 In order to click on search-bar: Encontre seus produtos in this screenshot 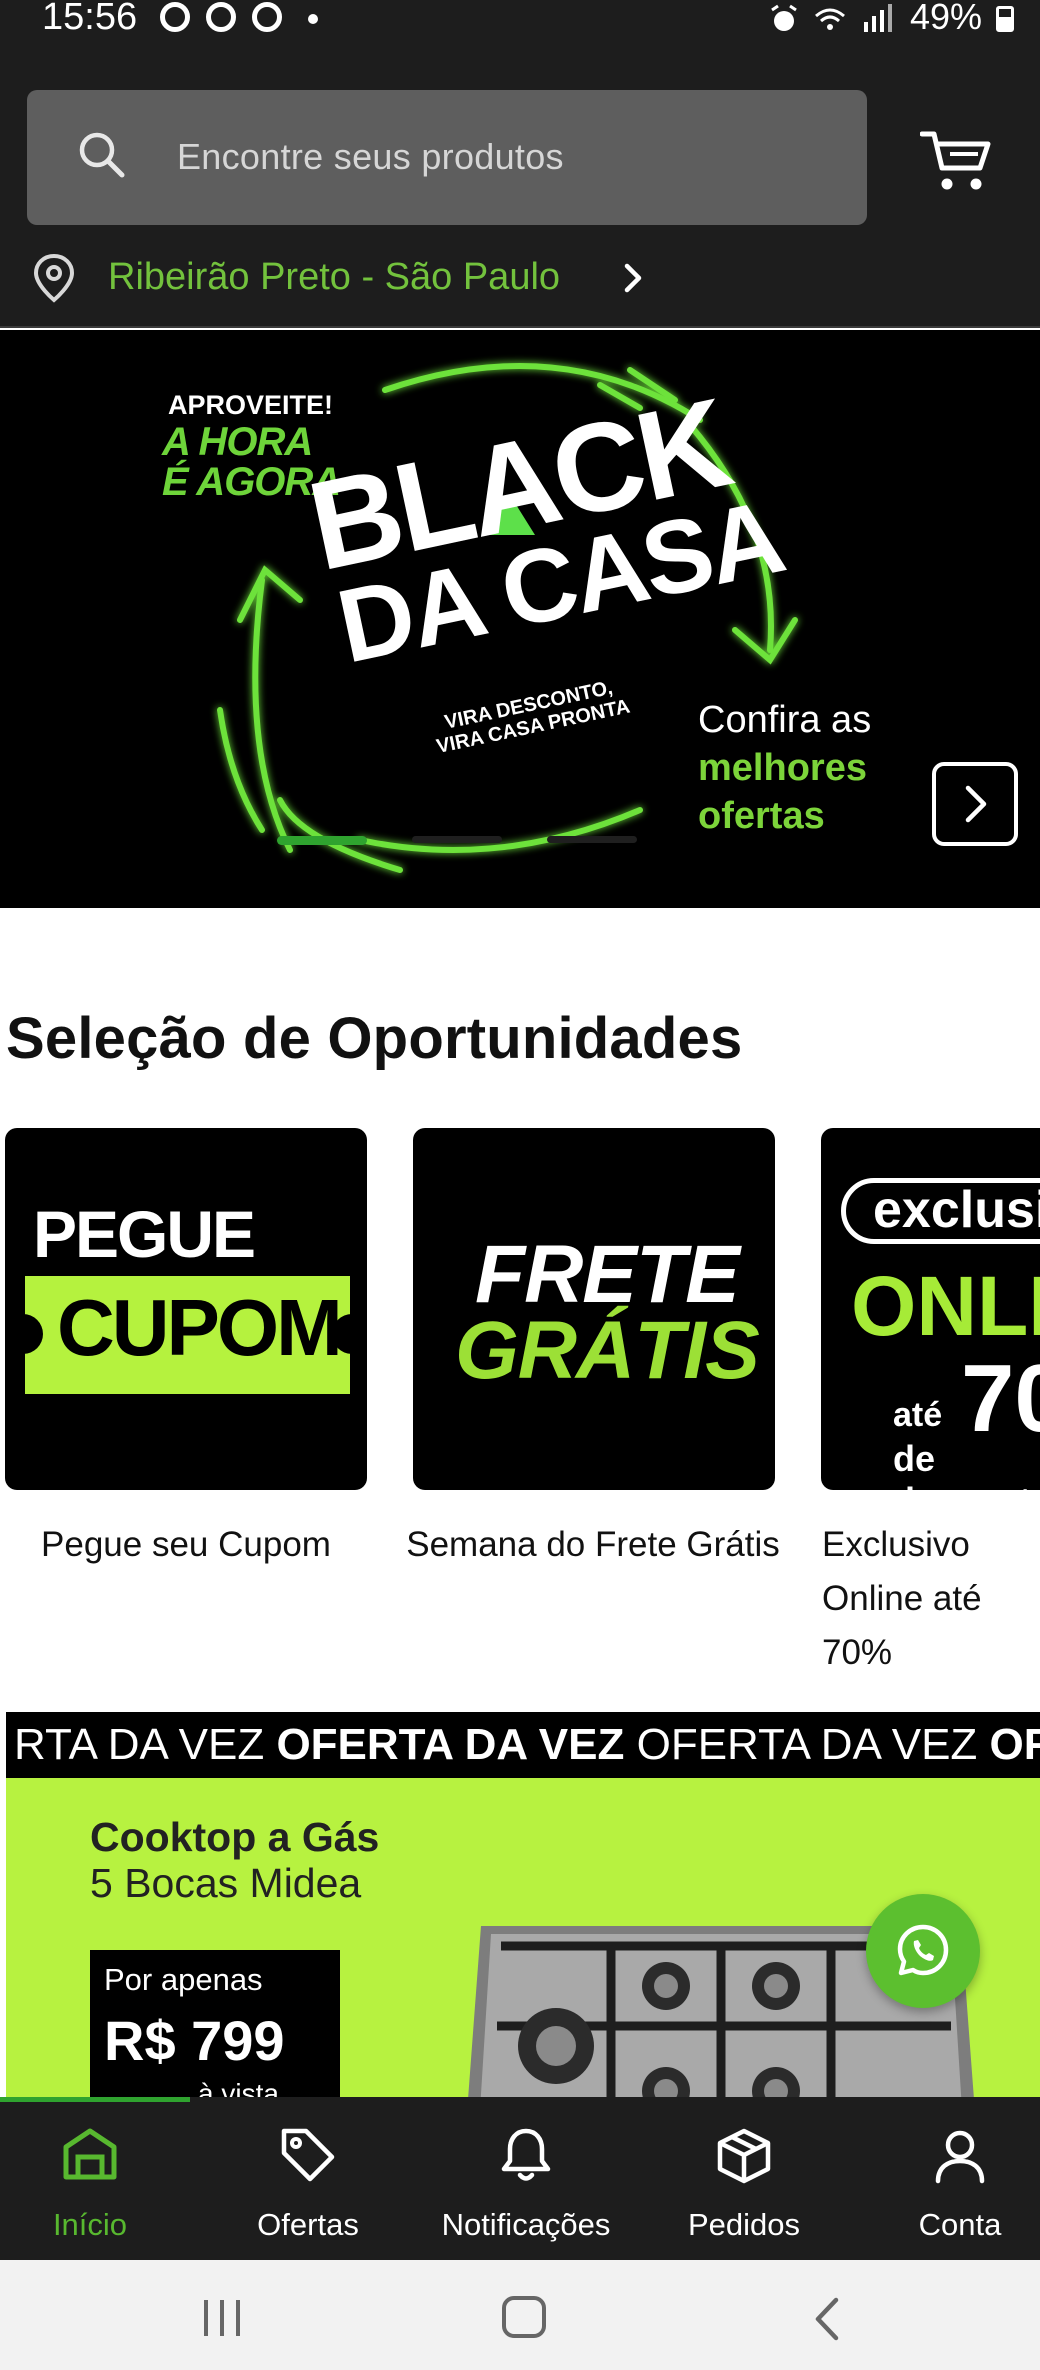, I will do `click(447, 157)`.